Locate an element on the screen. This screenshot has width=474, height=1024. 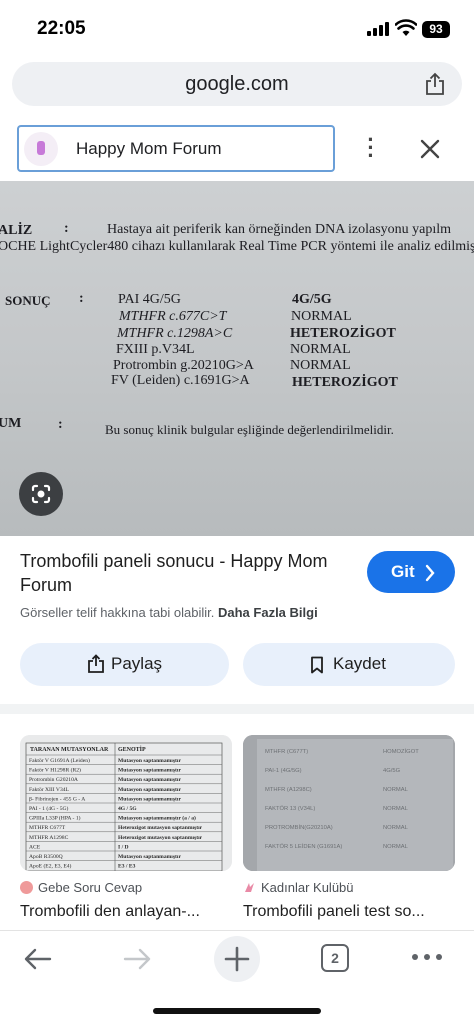
status-time: 22:05 is located at coordinates (61, 28).